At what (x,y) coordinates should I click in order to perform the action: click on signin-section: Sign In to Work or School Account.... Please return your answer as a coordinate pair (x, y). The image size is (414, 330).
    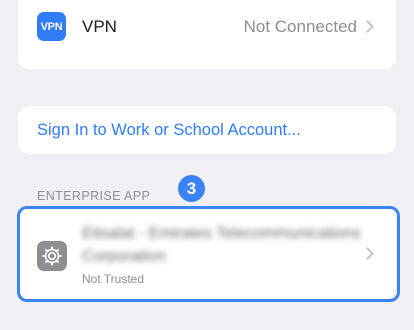
    Looking at the image, I should click on (207, 130).